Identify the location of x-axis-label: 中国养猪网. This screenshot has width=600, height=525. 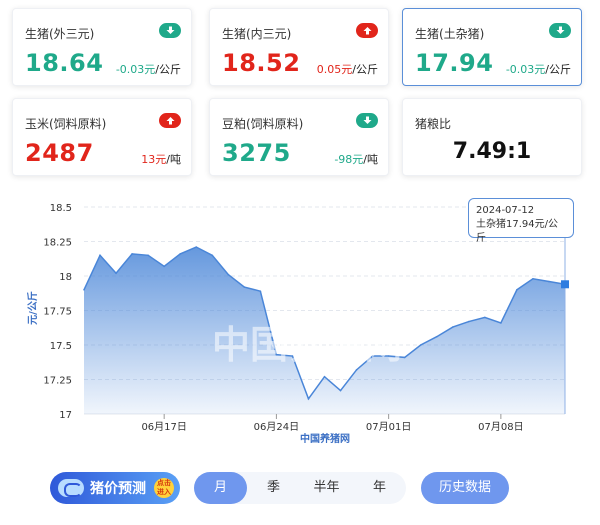
(325, 438).